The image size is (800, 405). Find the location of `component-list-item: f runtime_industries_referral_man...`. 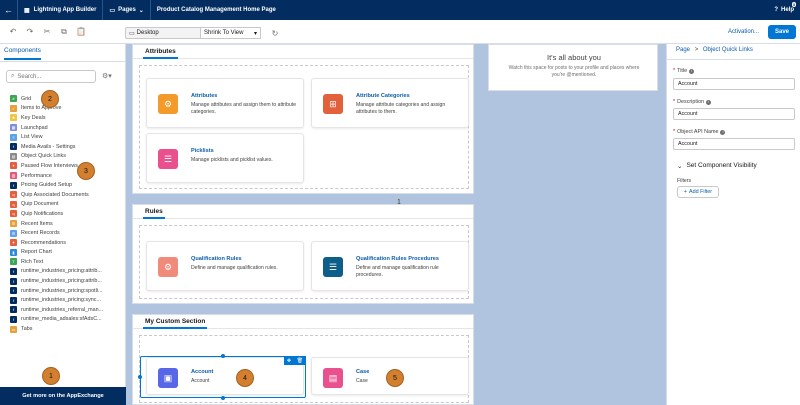

component-list-item: f runtime_industries_referral_man... is located at coordinates (67, 310).